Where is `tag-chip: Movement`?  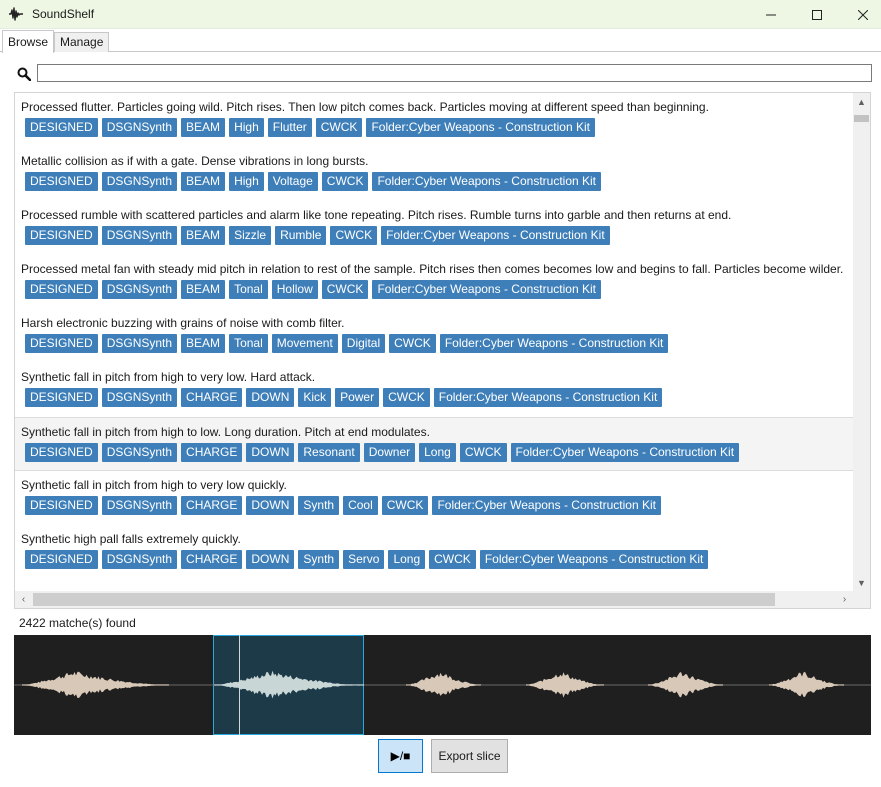
tag-chip: Movement is located at coordinates (304, 343).